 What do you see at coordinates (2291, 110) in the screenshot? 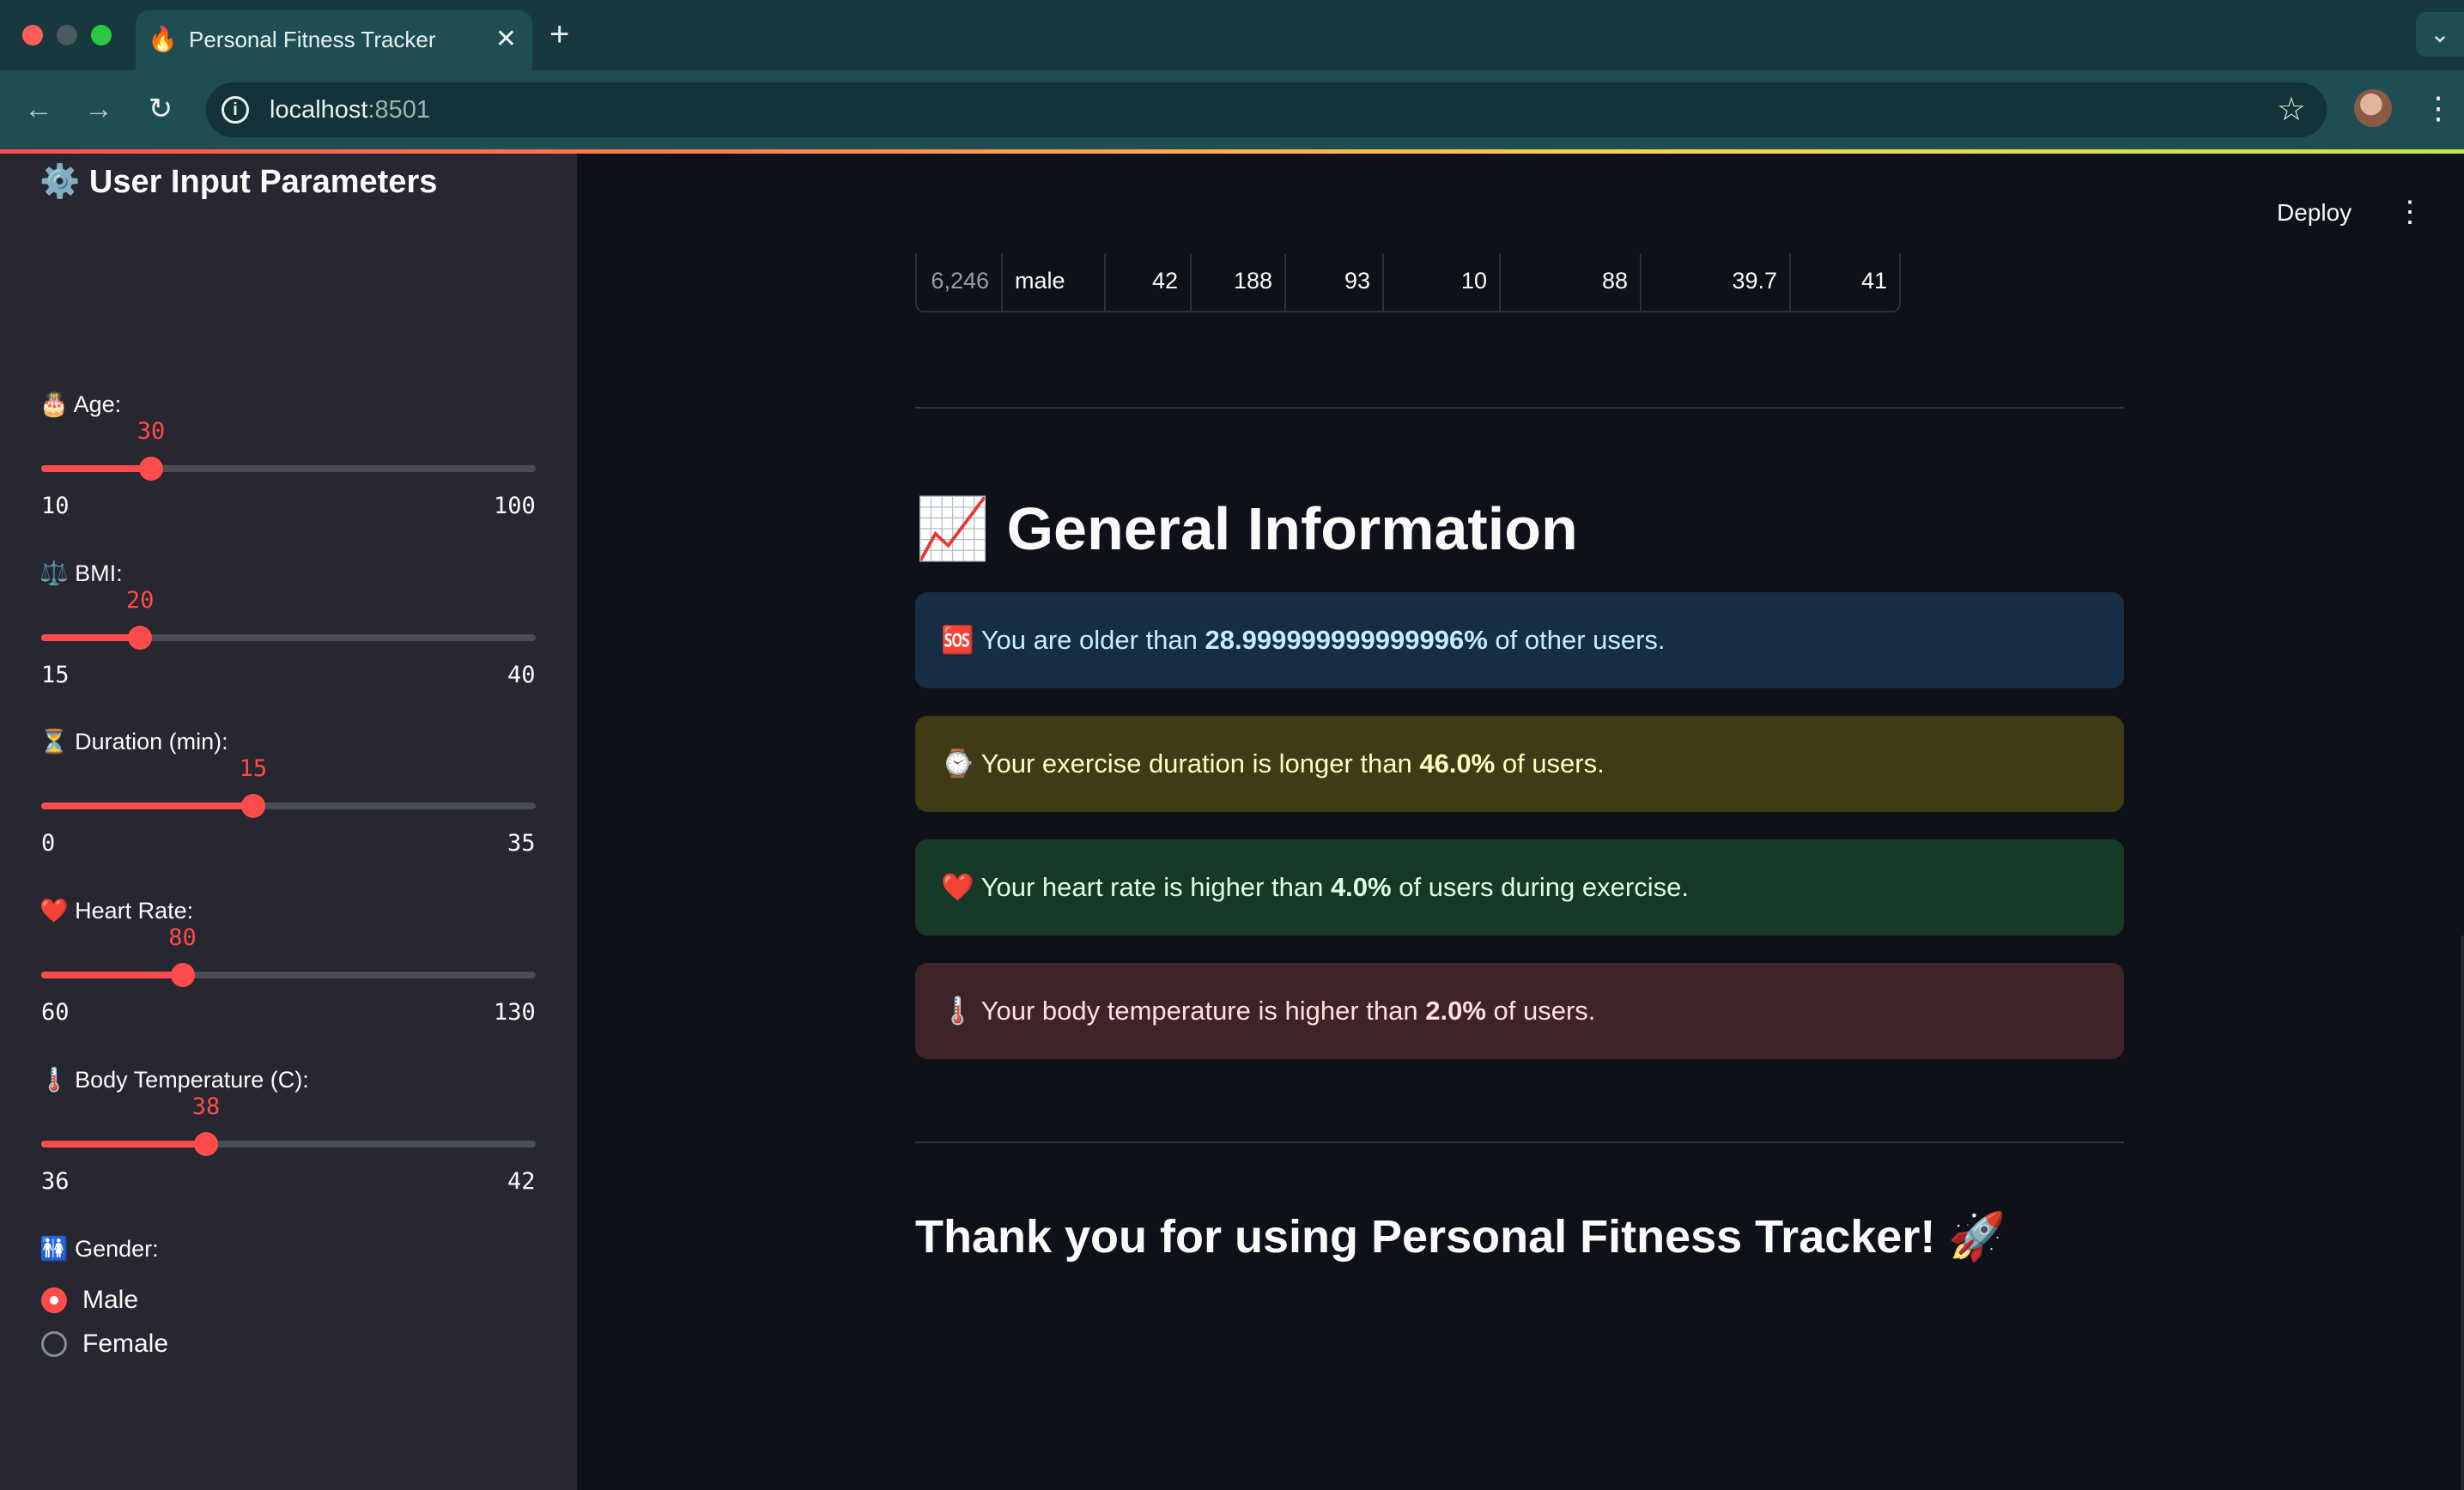
I see `bookmark-star-icon: ☆` at bounding box center [2291, 110].